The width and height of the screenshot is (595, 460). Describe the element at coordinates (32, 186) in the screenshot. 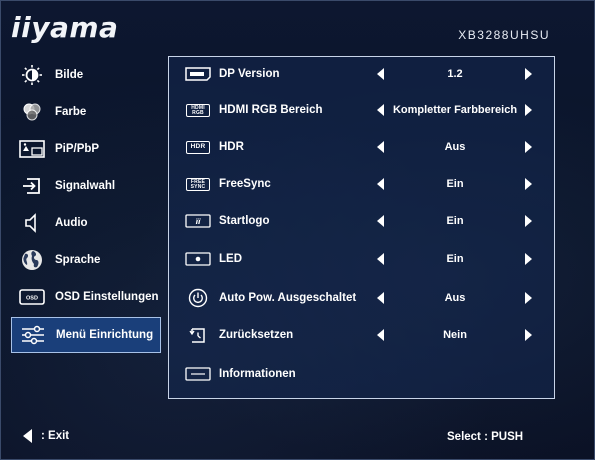

I see `input-source-icon` at that location.